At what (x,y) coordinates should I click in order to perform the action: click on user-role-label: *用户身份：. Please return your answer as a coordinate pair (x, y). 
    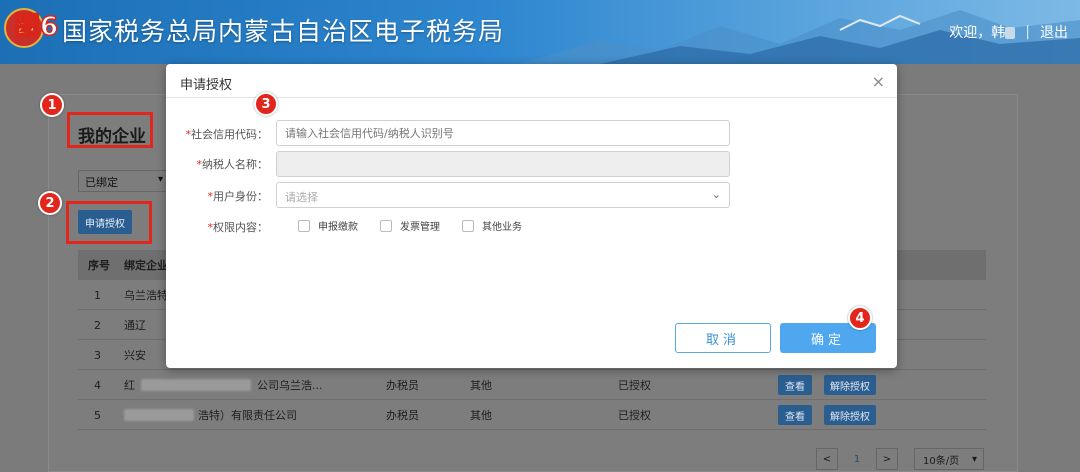
    Looking at the image, I should click on (238, 196).